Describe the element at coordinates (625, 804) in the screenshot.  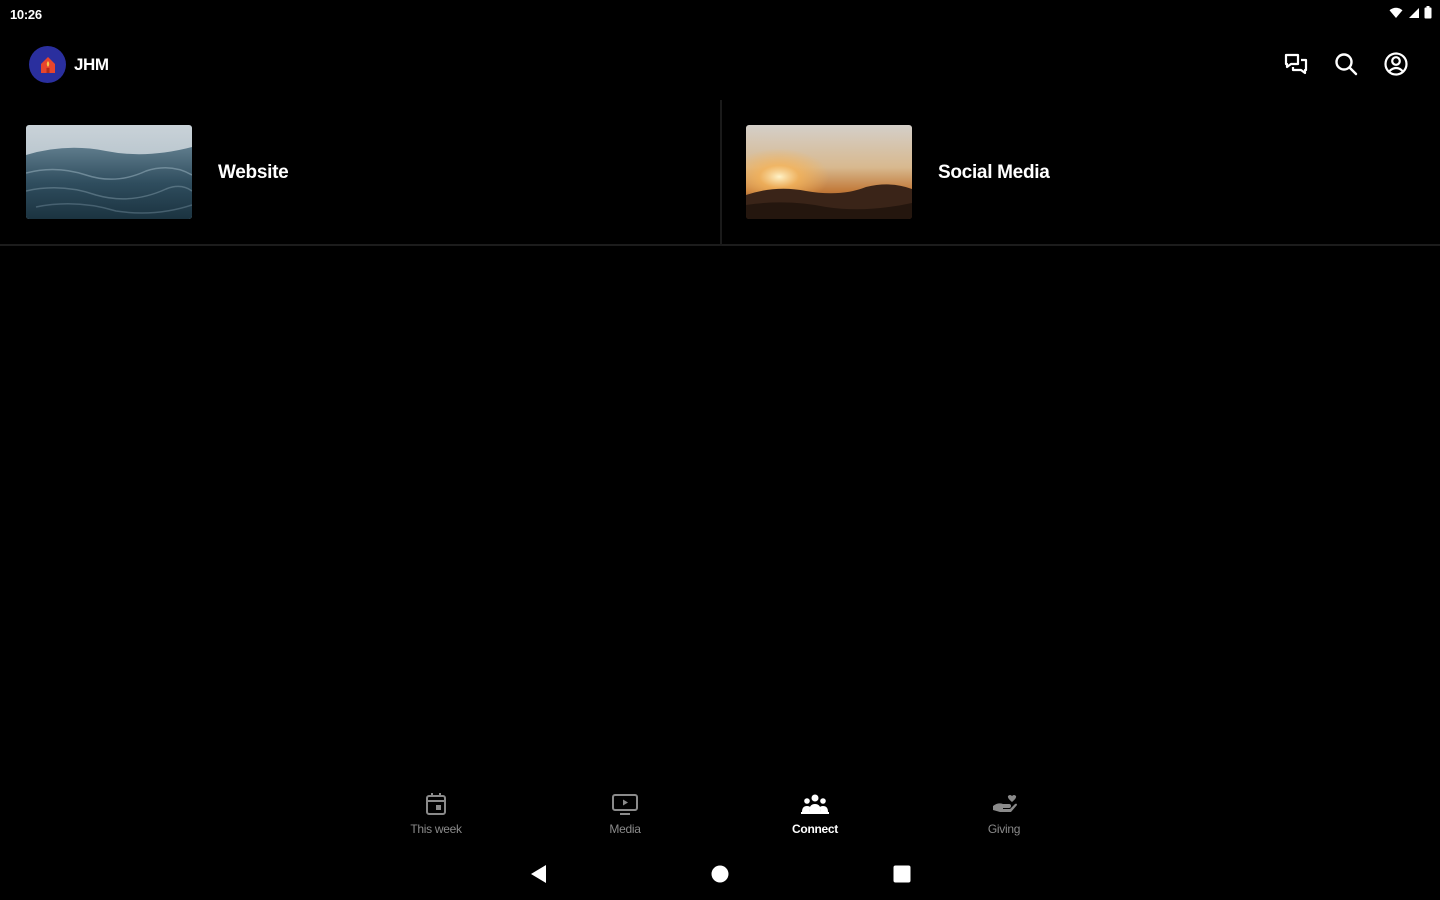
I see `media-play-icon` at that location.